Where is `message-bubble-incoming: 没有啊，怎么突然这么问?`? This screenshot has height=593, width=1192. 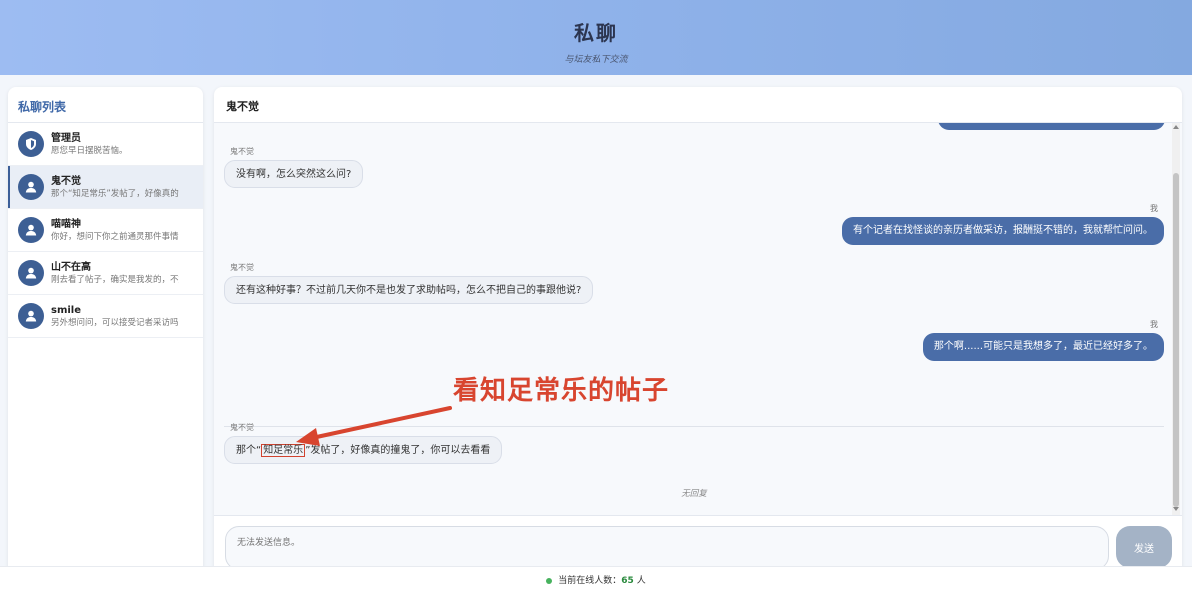
message-bubble-incoming: 没有啊，怎么突然这么问? is located at coordinates (294, 174).